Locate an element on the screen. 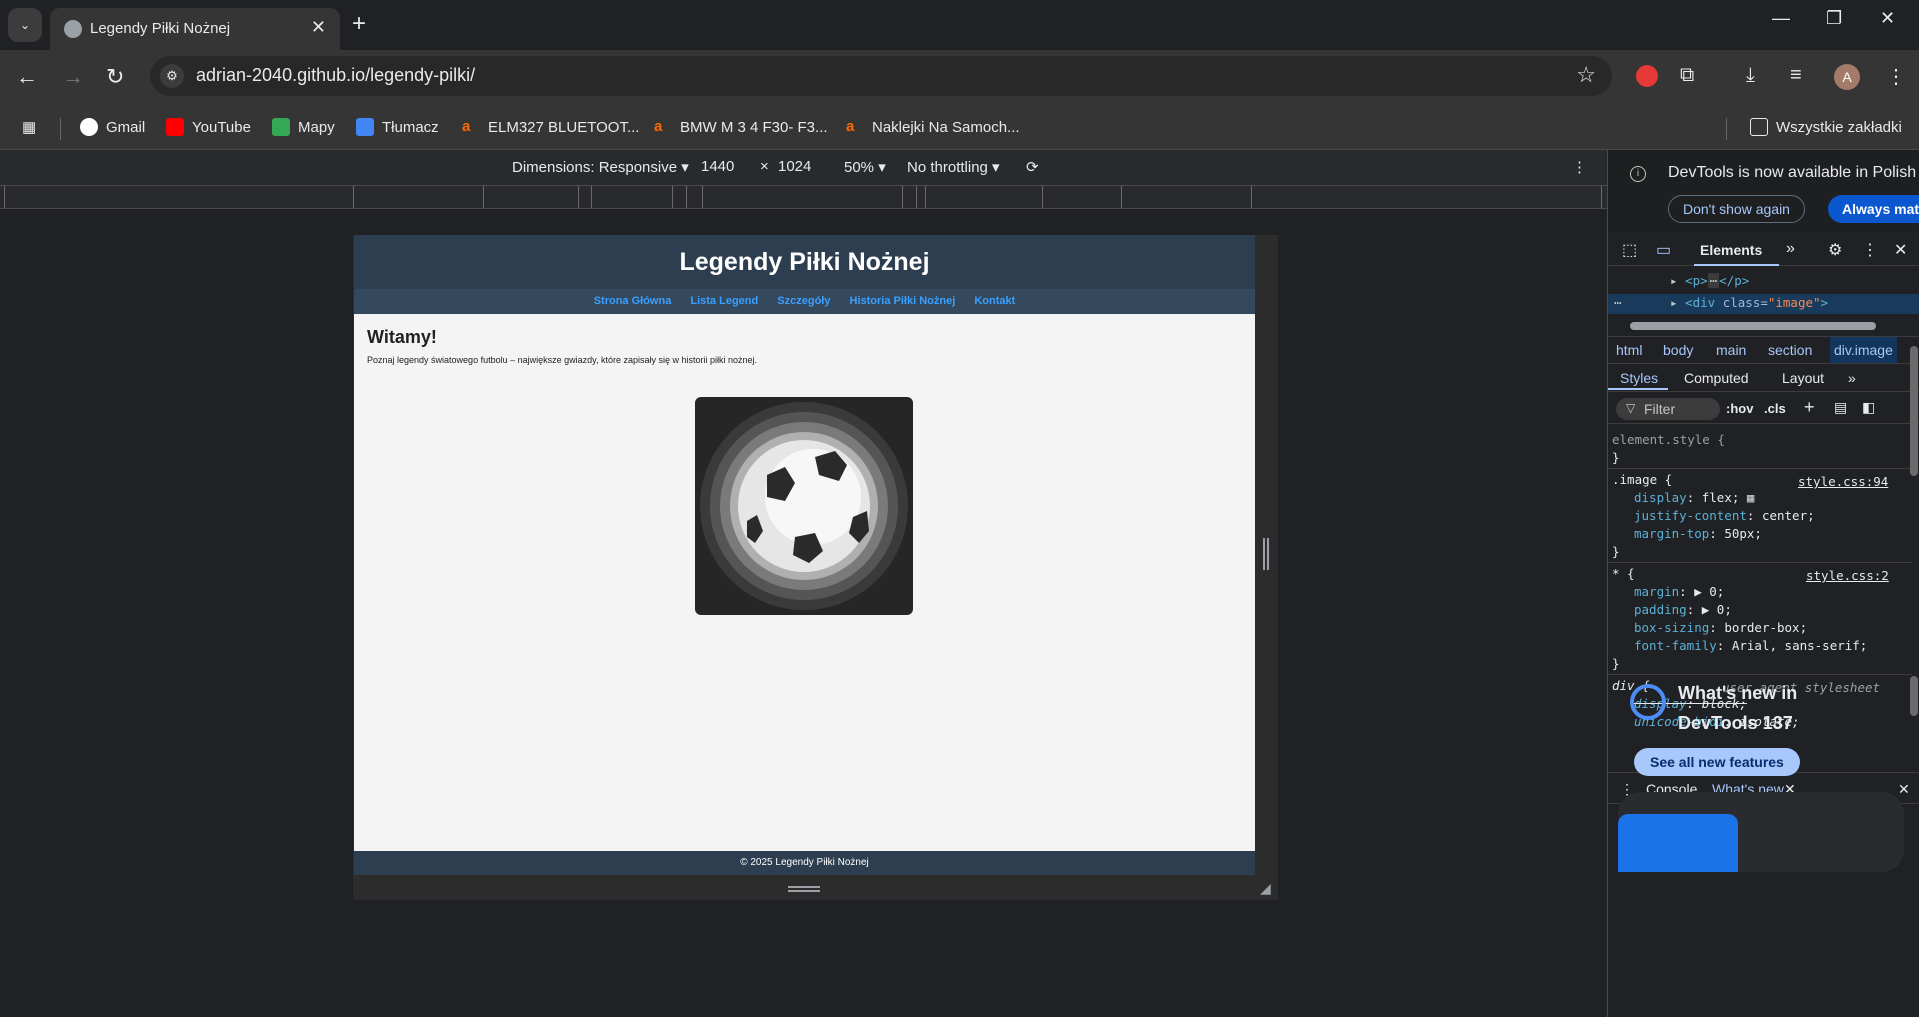  styles-subtabs: Styles Computed Layout » is located at coordinates (1763, 378).